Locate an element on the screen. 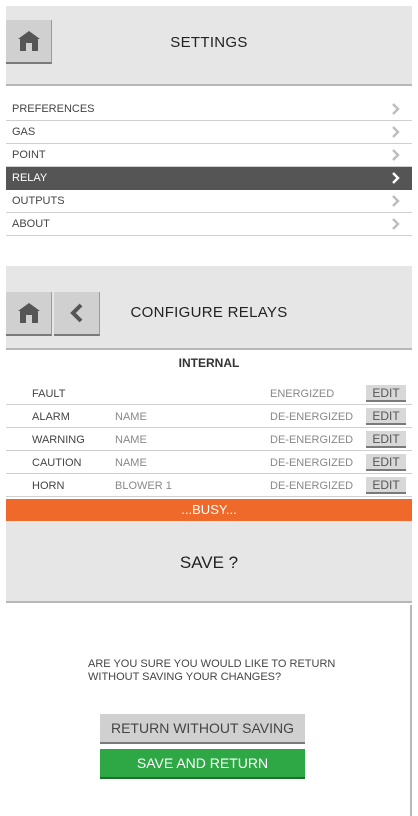 Image resolution: width=418 pixels, height=816 pixels. relay-name: HORN is located at coordinates (48, 486).